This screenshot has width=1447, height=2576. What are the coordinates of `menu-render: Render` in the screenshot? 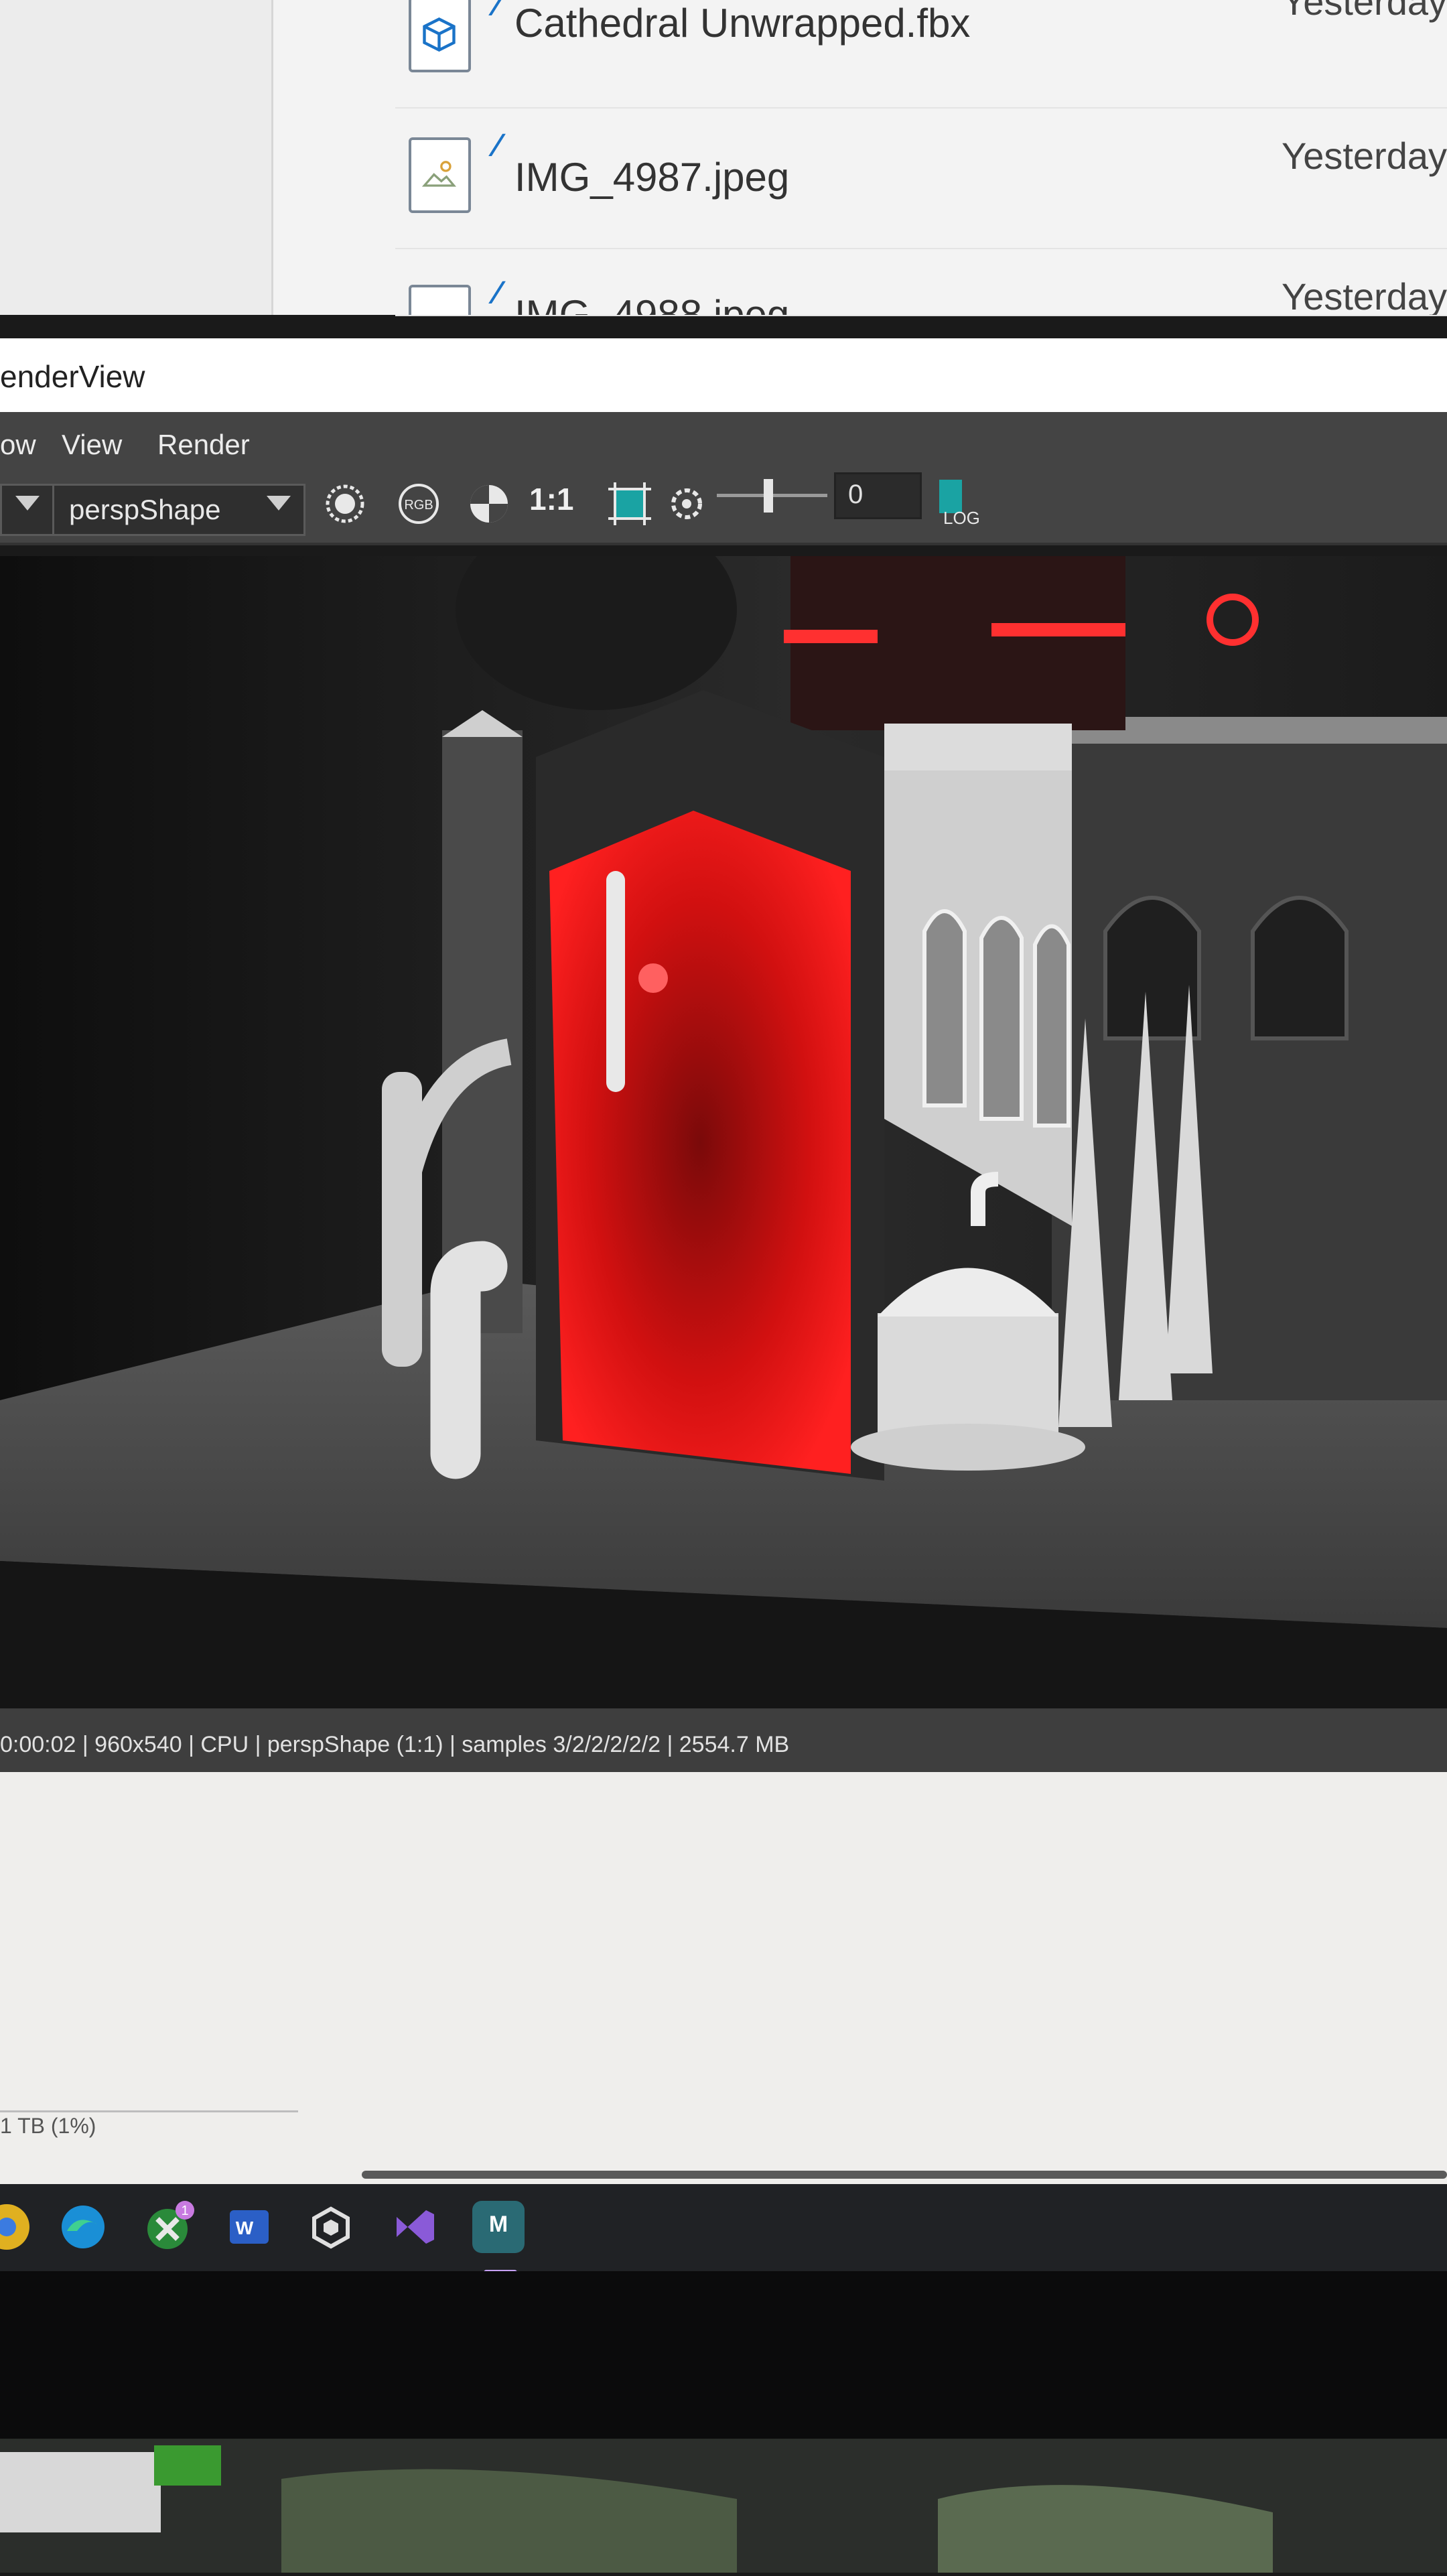 It's located at (203, 445).